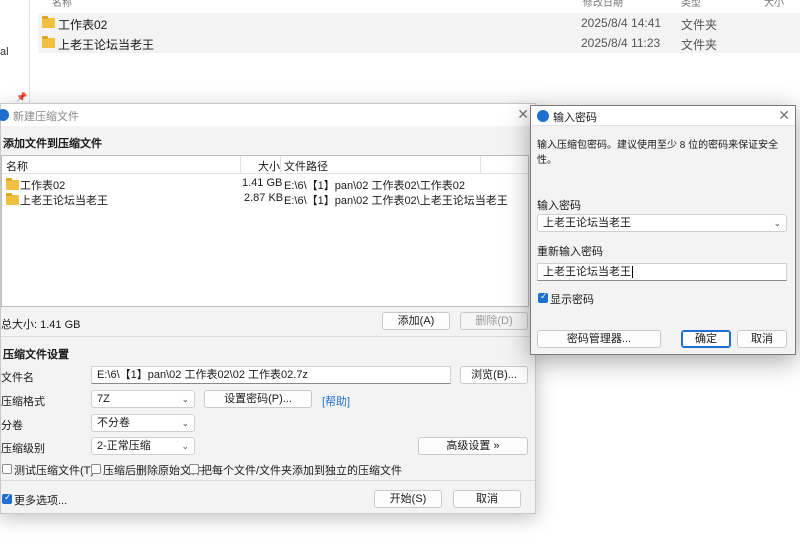 The image size is (800, 554). Describe the element at coordinates (106, 45) in the screenshot. I see `row-name: 上老王论坛当老王` at that location.